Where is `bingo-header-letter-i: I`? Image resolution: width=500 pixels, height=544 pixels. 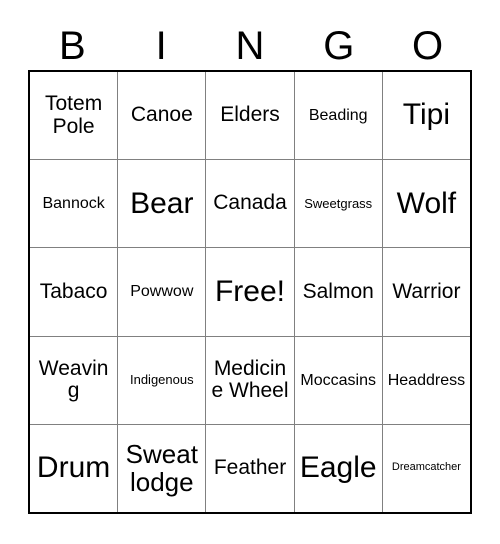 bingo-header-letter-i: I is located at coordinates (161, 46).